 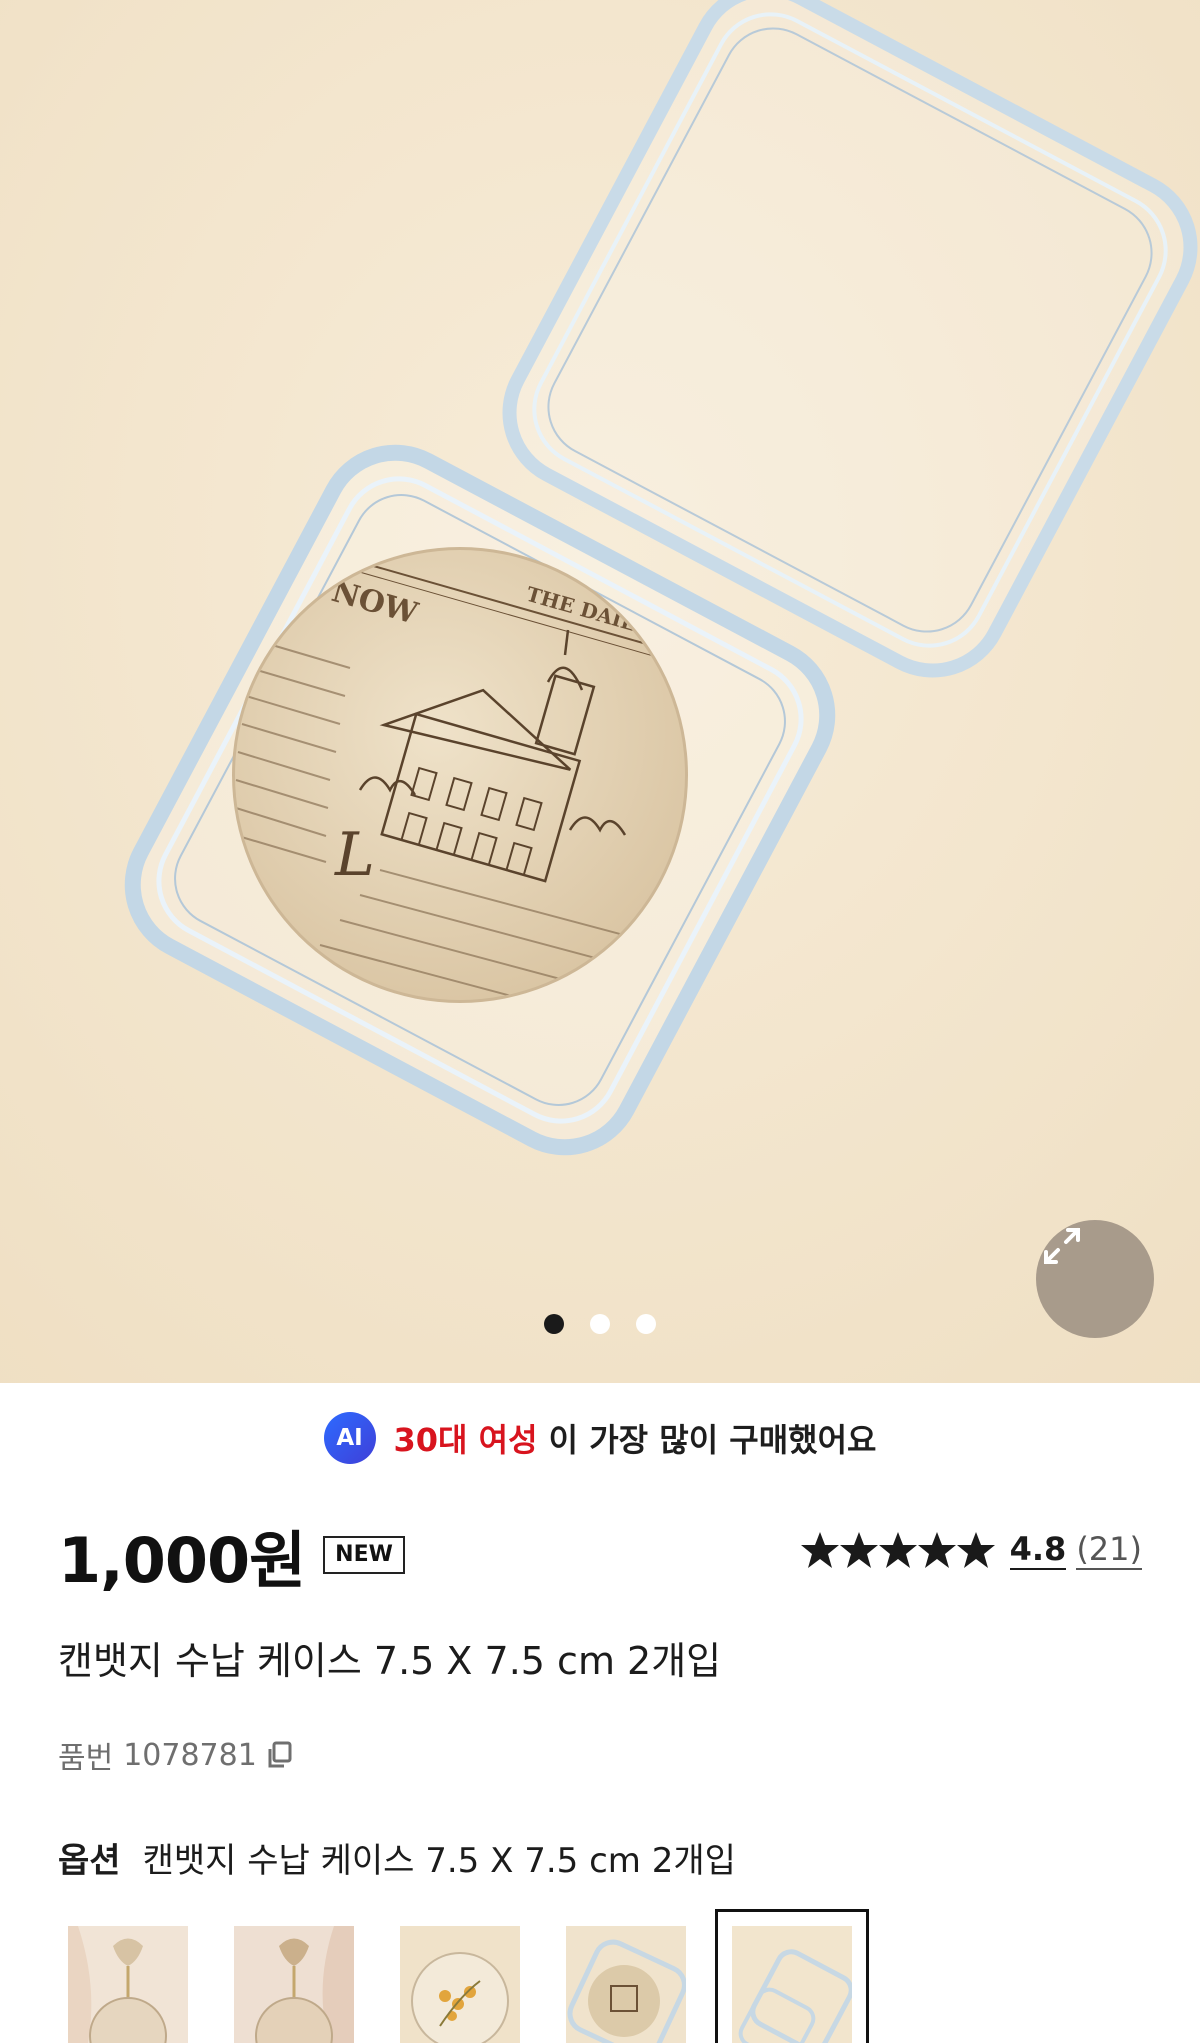 I want to click on product-price: 1,000원, so click(x=182, y=1560).